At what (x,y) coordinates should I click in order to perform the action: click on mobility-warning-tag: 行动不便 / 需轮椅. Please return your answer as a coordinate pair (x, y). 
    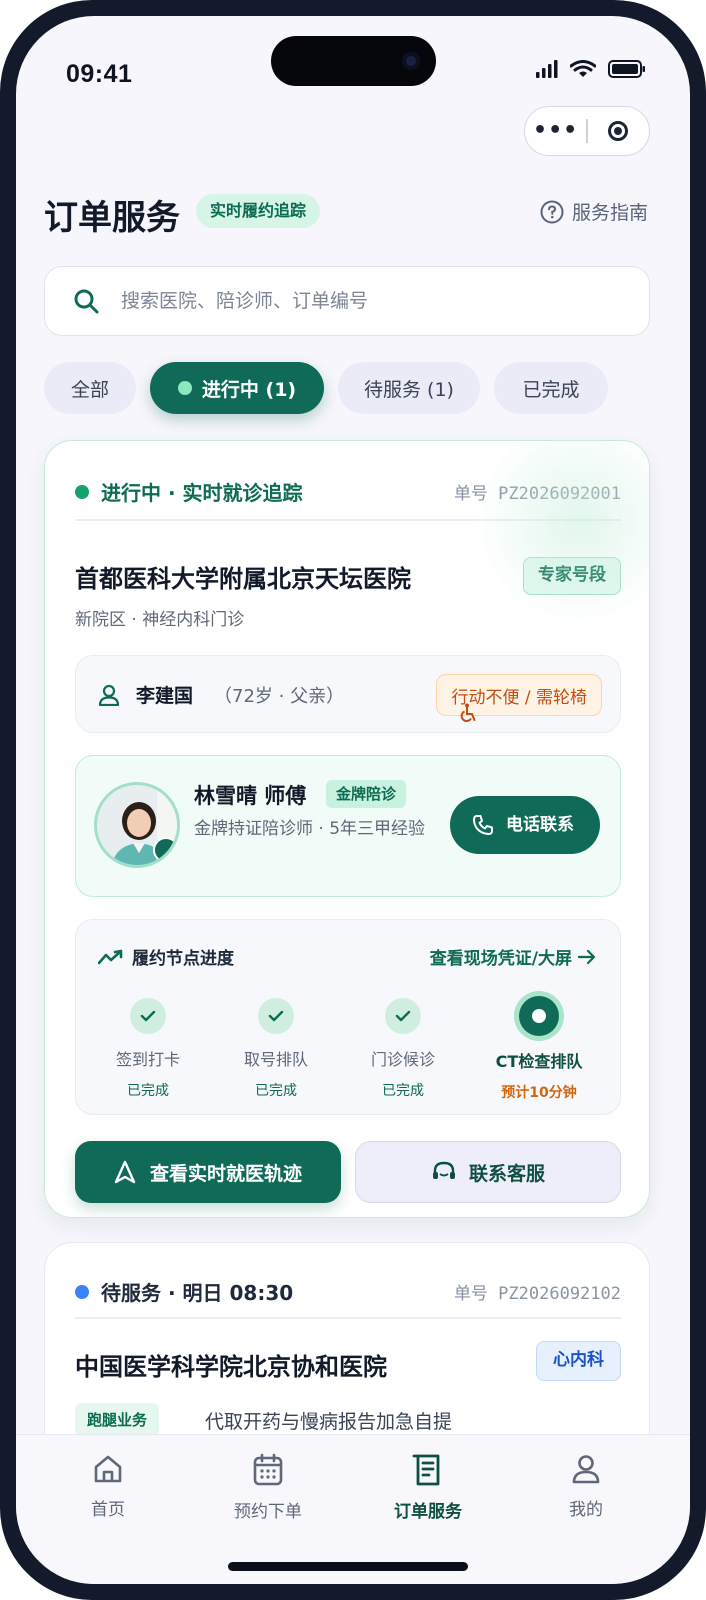
    Looking at the image, I should click on (519, 698).